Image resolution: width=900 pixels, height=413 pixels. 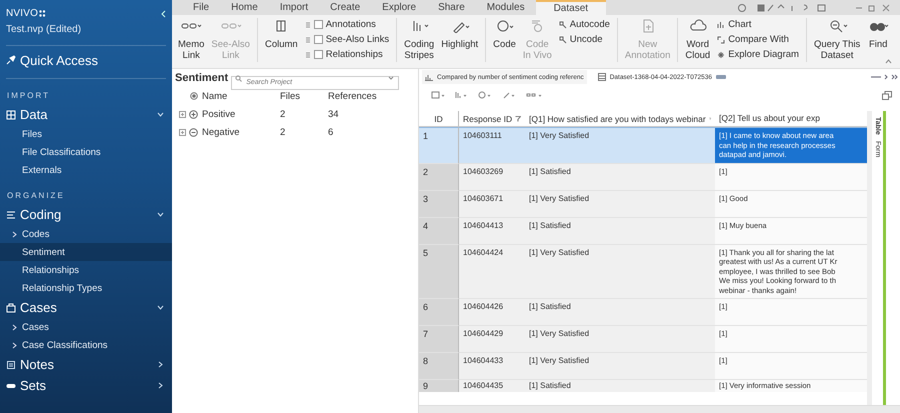 What do you see at coordinates (191, 39) in the screenshot?
I see `ribbon-button: Memo Link` at bounding box center [191, 39].